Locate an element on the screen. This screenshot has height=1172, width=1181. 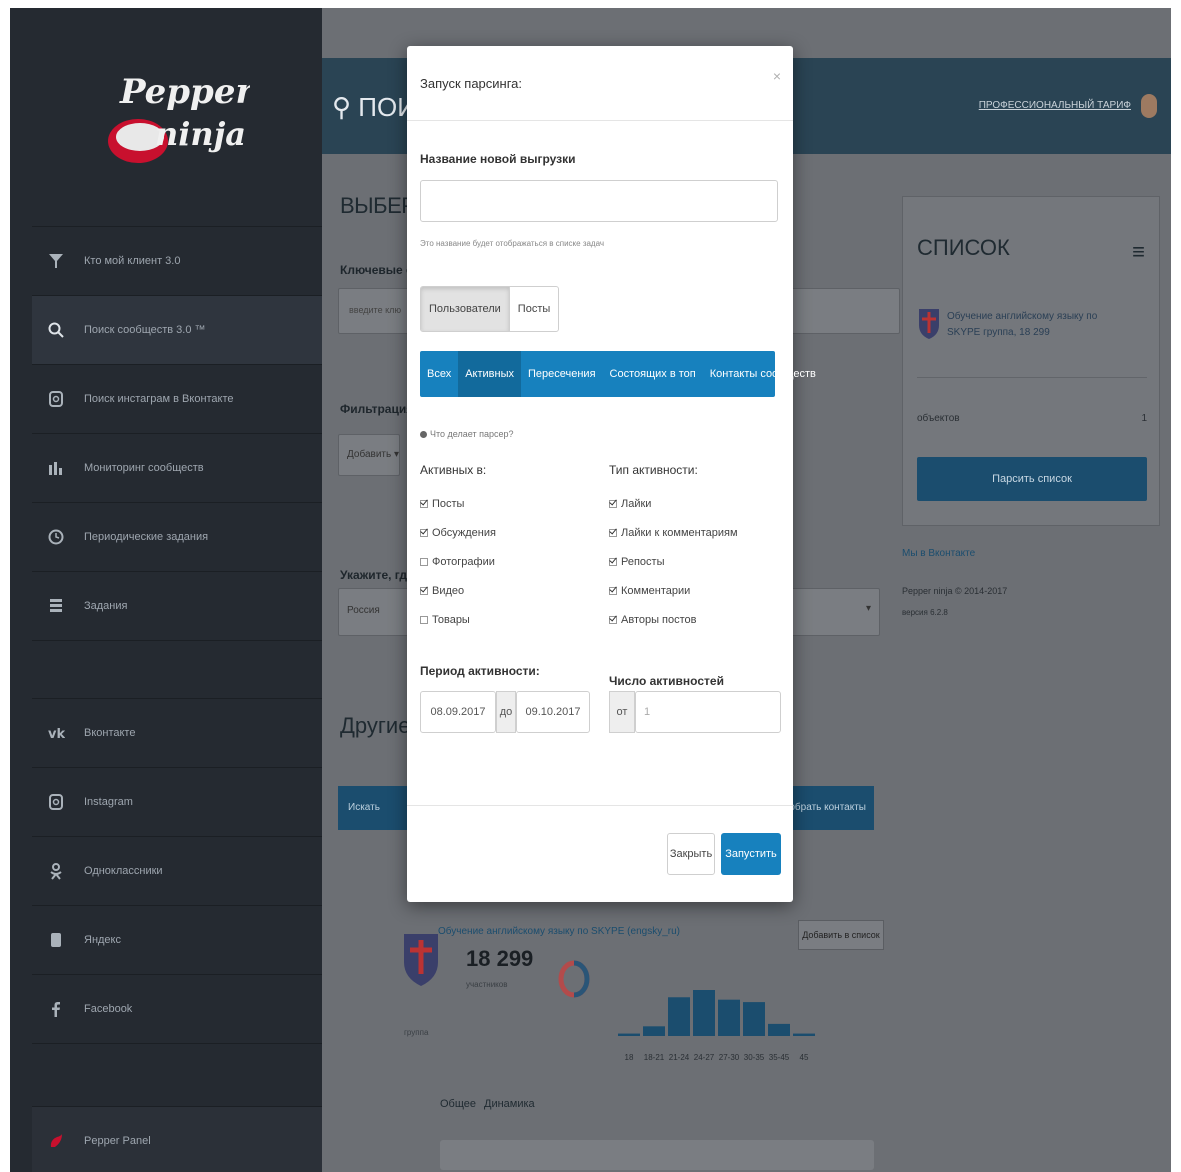
checkbox-posts-box is located at coordinates (424, 503).